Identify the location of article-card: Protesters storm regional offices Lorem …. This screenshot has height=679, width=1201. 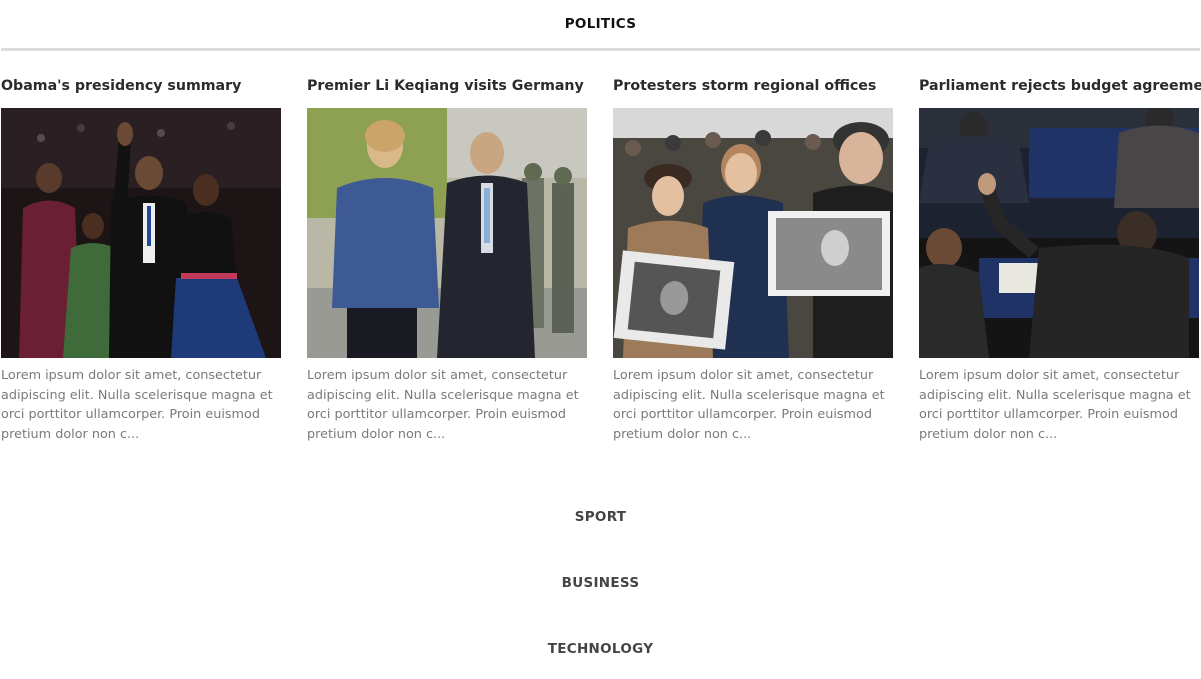
(753, 257).